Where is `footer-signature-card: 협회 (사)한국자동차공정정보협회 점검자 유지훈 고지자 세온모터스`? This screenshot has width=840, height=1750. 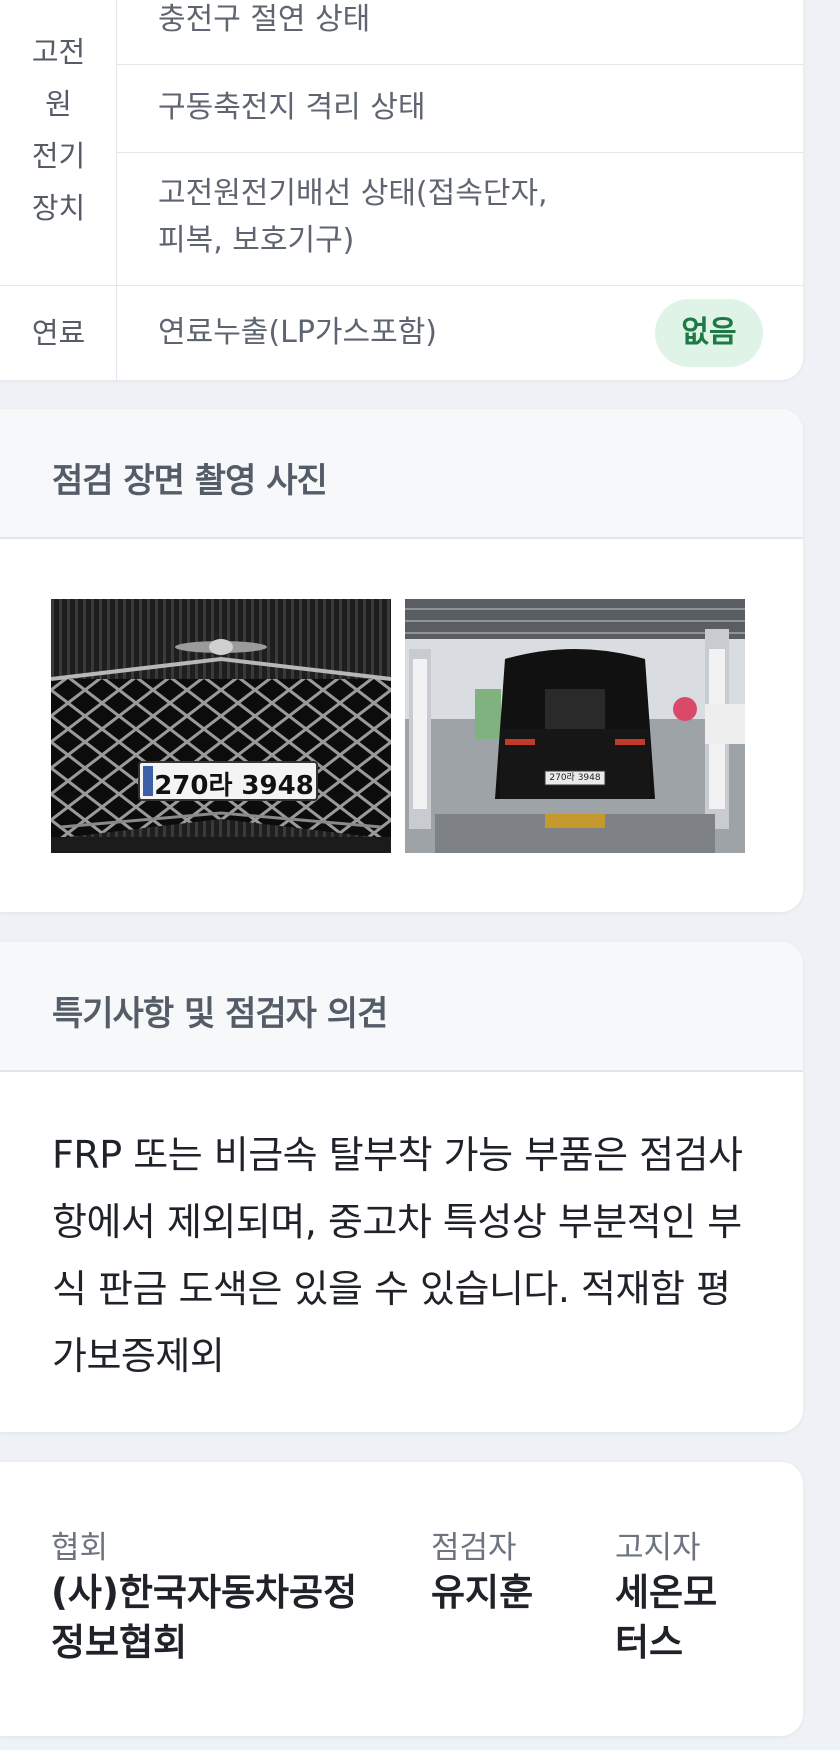 footer-signature-card: 협회 (사)한국자동차공정정보협회 점검자 유지훈 고지자 세온모터스 is located at coordinates (401, 1599).